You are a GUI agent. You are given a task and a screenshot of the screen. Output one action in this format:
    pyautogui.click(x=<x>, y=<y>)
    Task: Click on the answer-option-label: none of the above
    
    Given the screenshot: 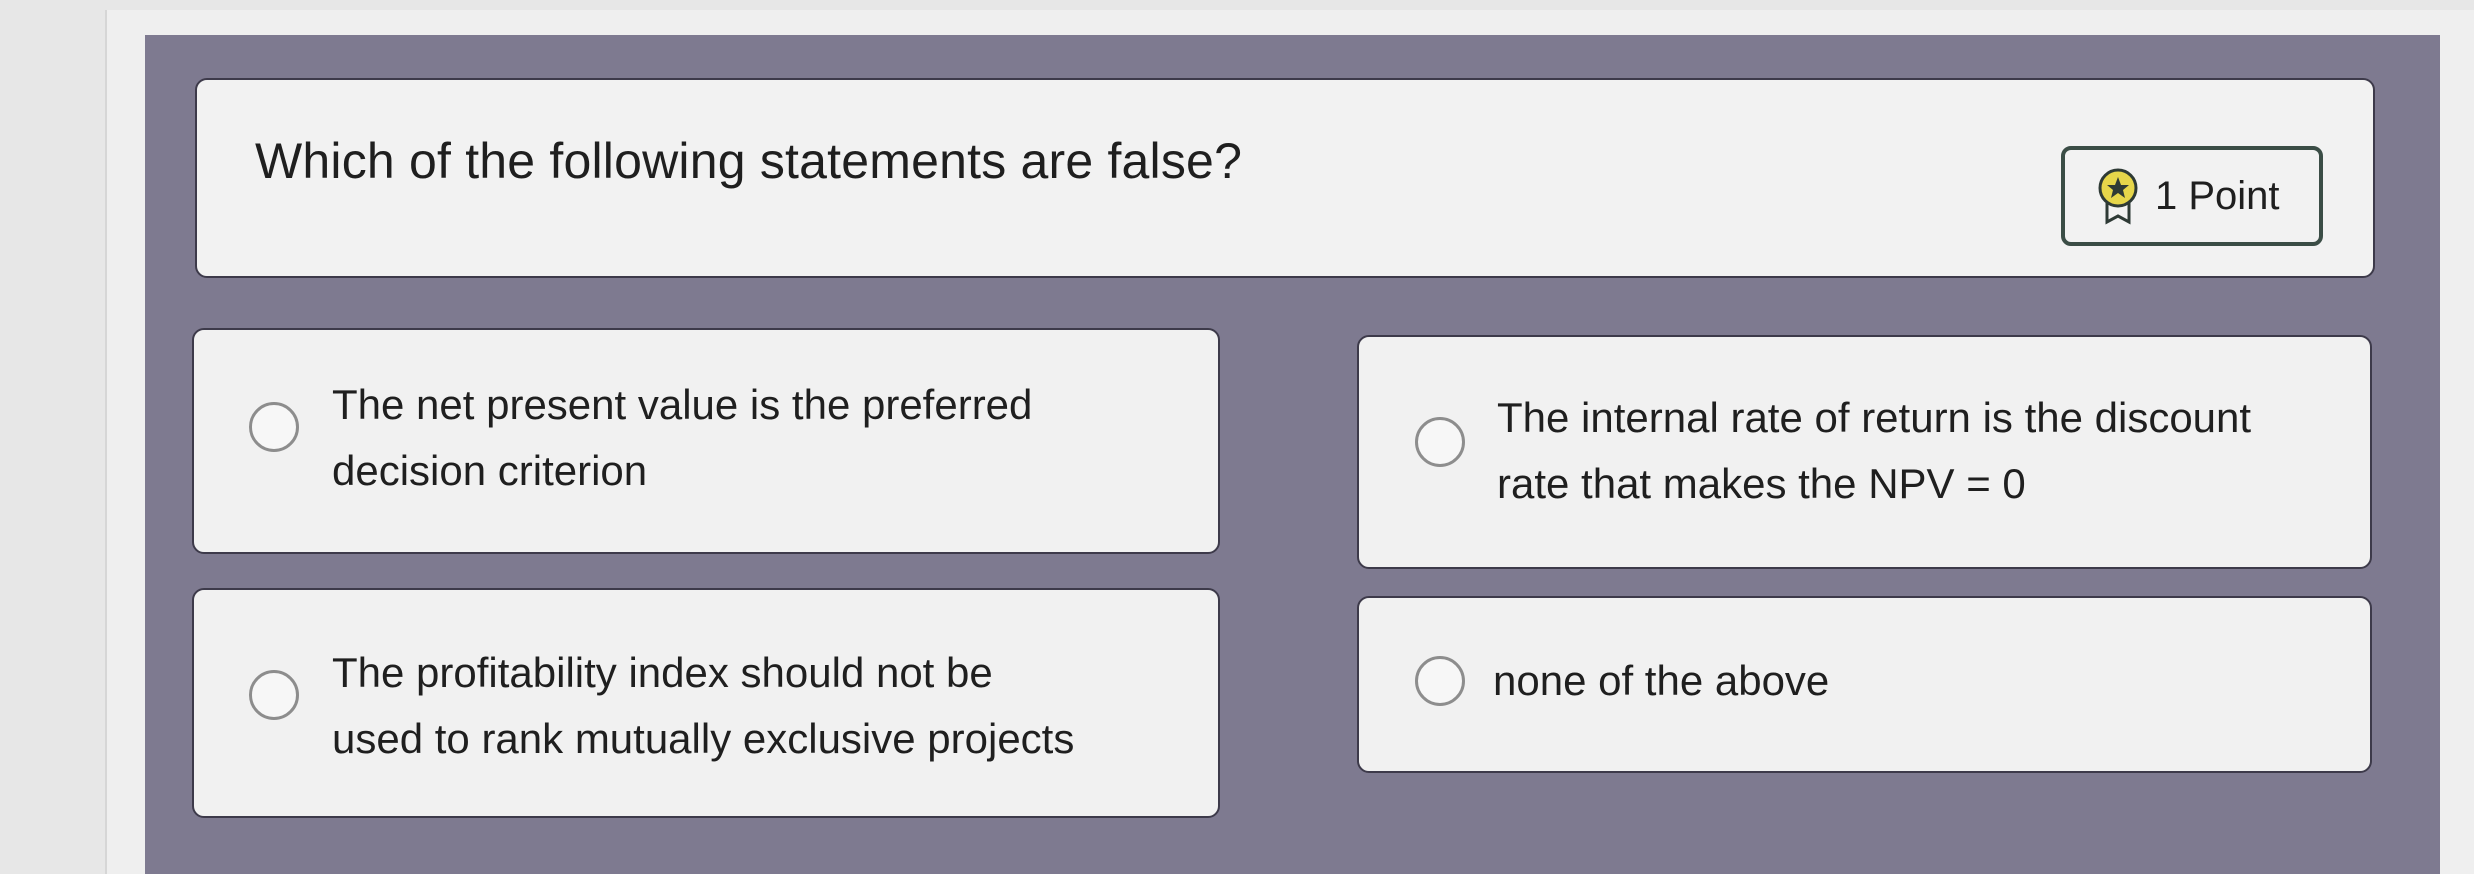 What is the action you would take?
    pyautogui.click(x=1661, y=680)
    